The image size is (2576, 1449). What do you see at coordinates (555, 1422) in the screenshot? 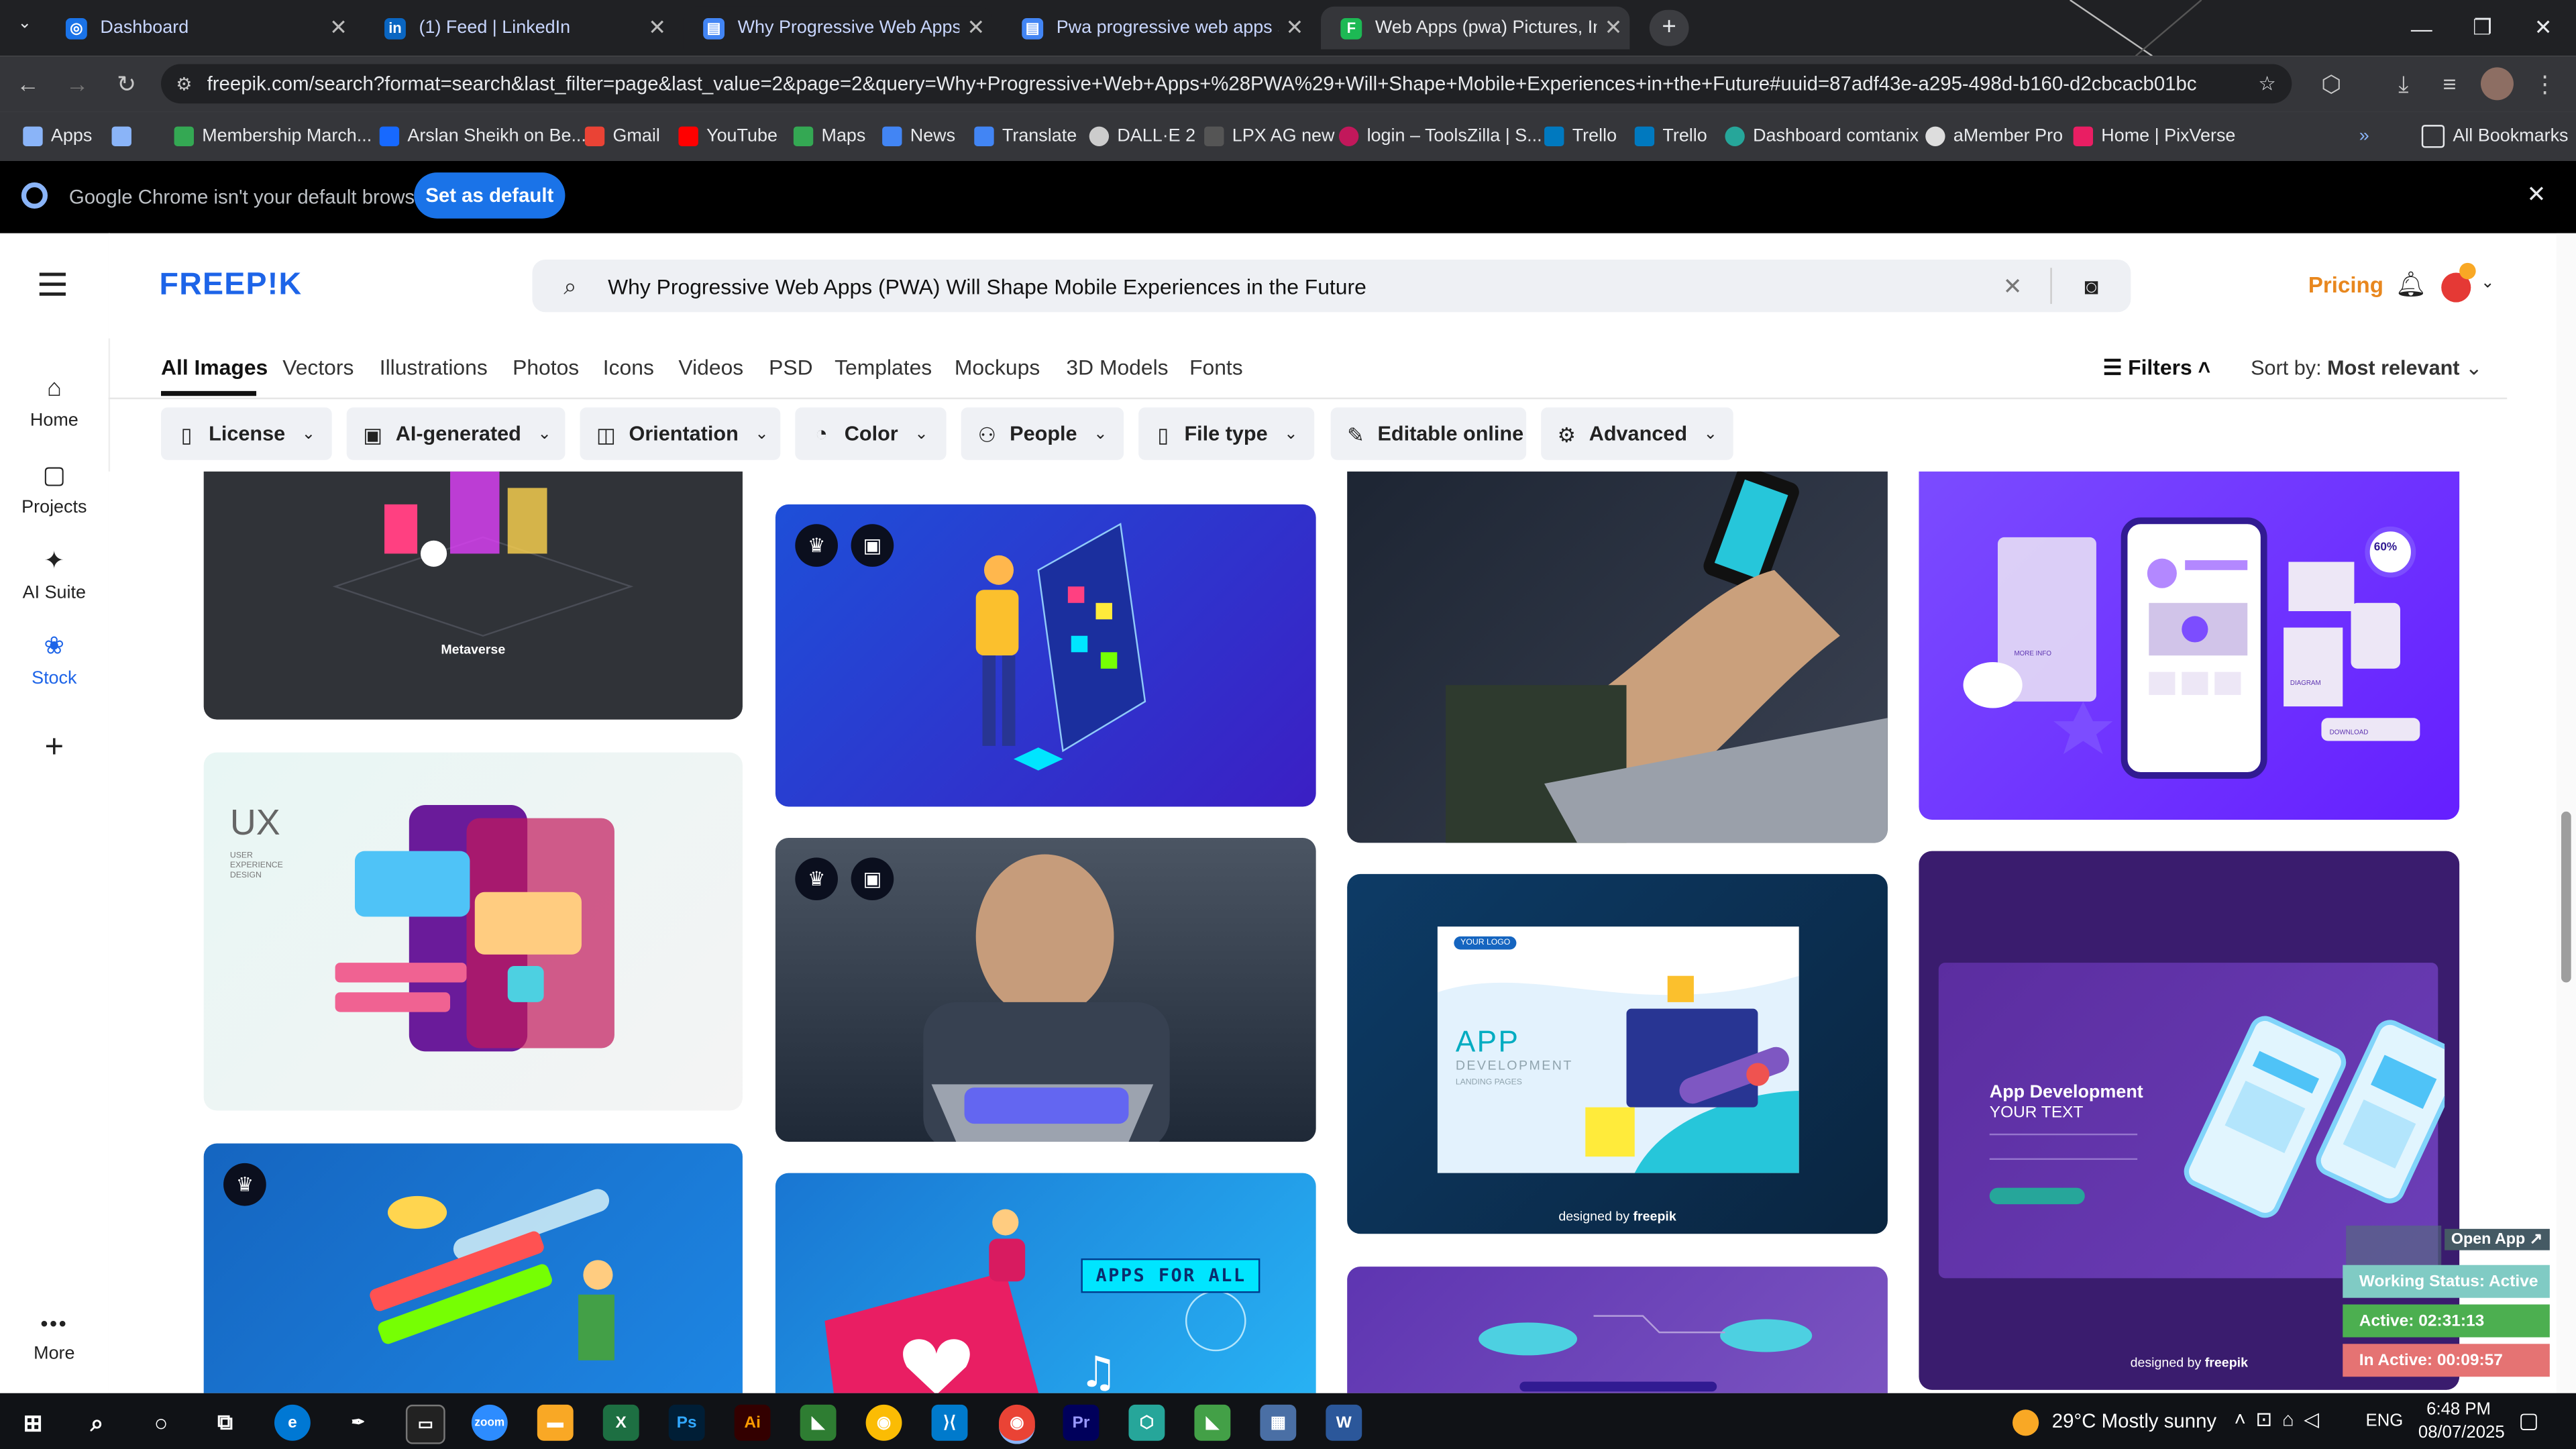
I see `file-explorer-icon: ▬` at bounding box center [555, 1422].